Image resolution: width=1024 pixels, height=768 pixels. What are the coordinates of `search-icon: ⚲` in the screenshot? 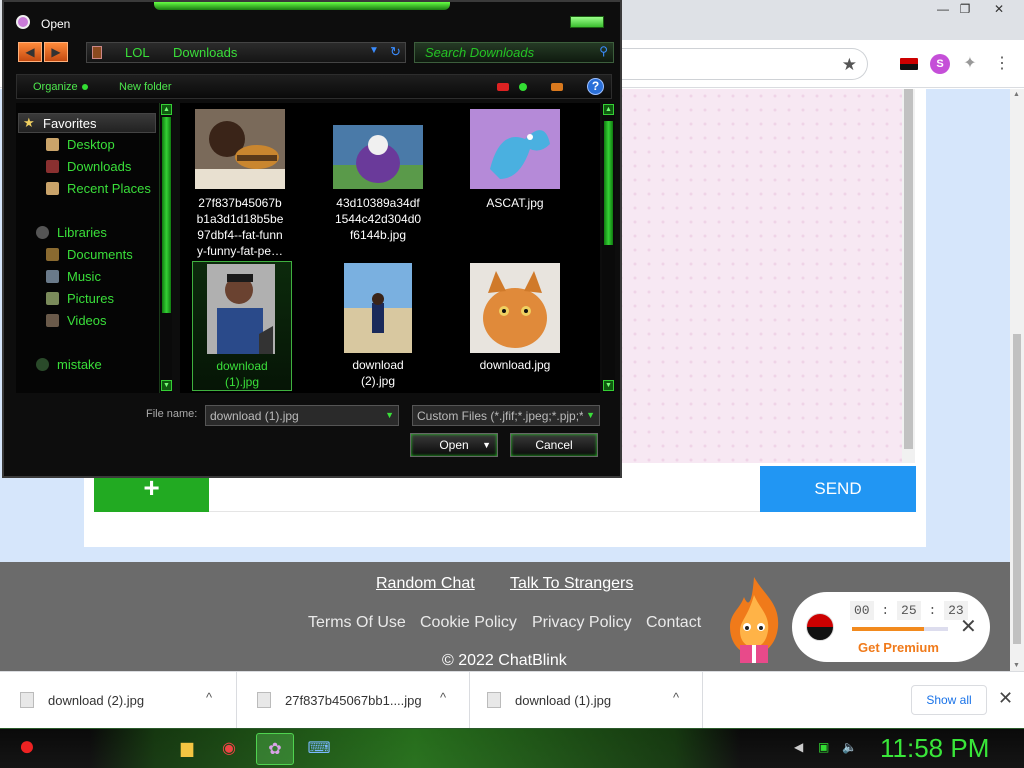 It's located at (603, 51).